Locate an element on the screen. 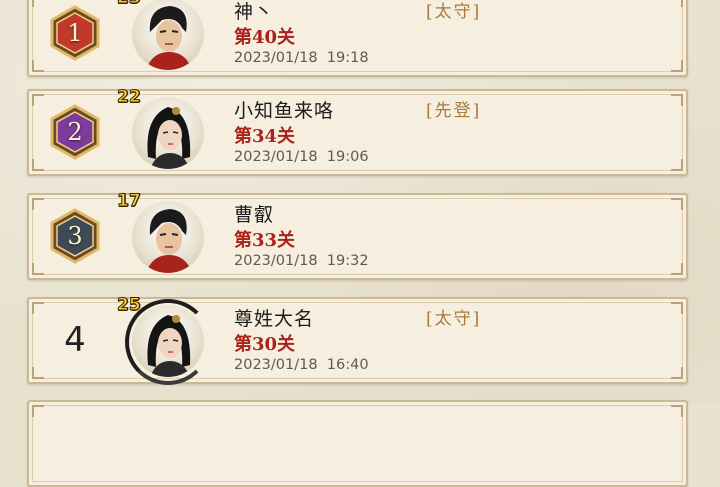 The width and height of the screenshot is (720, 487). player-name: 小知鱼来咯 is located at coordinates (284, 111).